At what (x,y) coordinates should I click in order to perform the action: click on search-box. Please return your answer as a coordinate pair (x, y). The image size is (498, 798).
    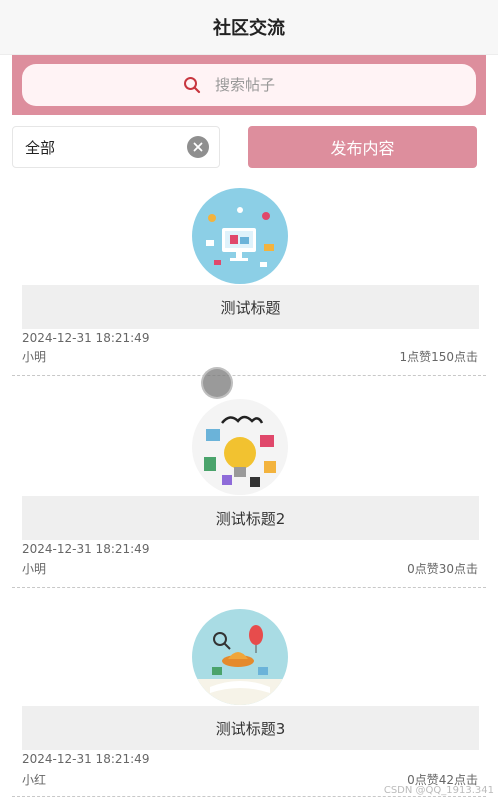
    Looking at the image, I should click on (249, 85).